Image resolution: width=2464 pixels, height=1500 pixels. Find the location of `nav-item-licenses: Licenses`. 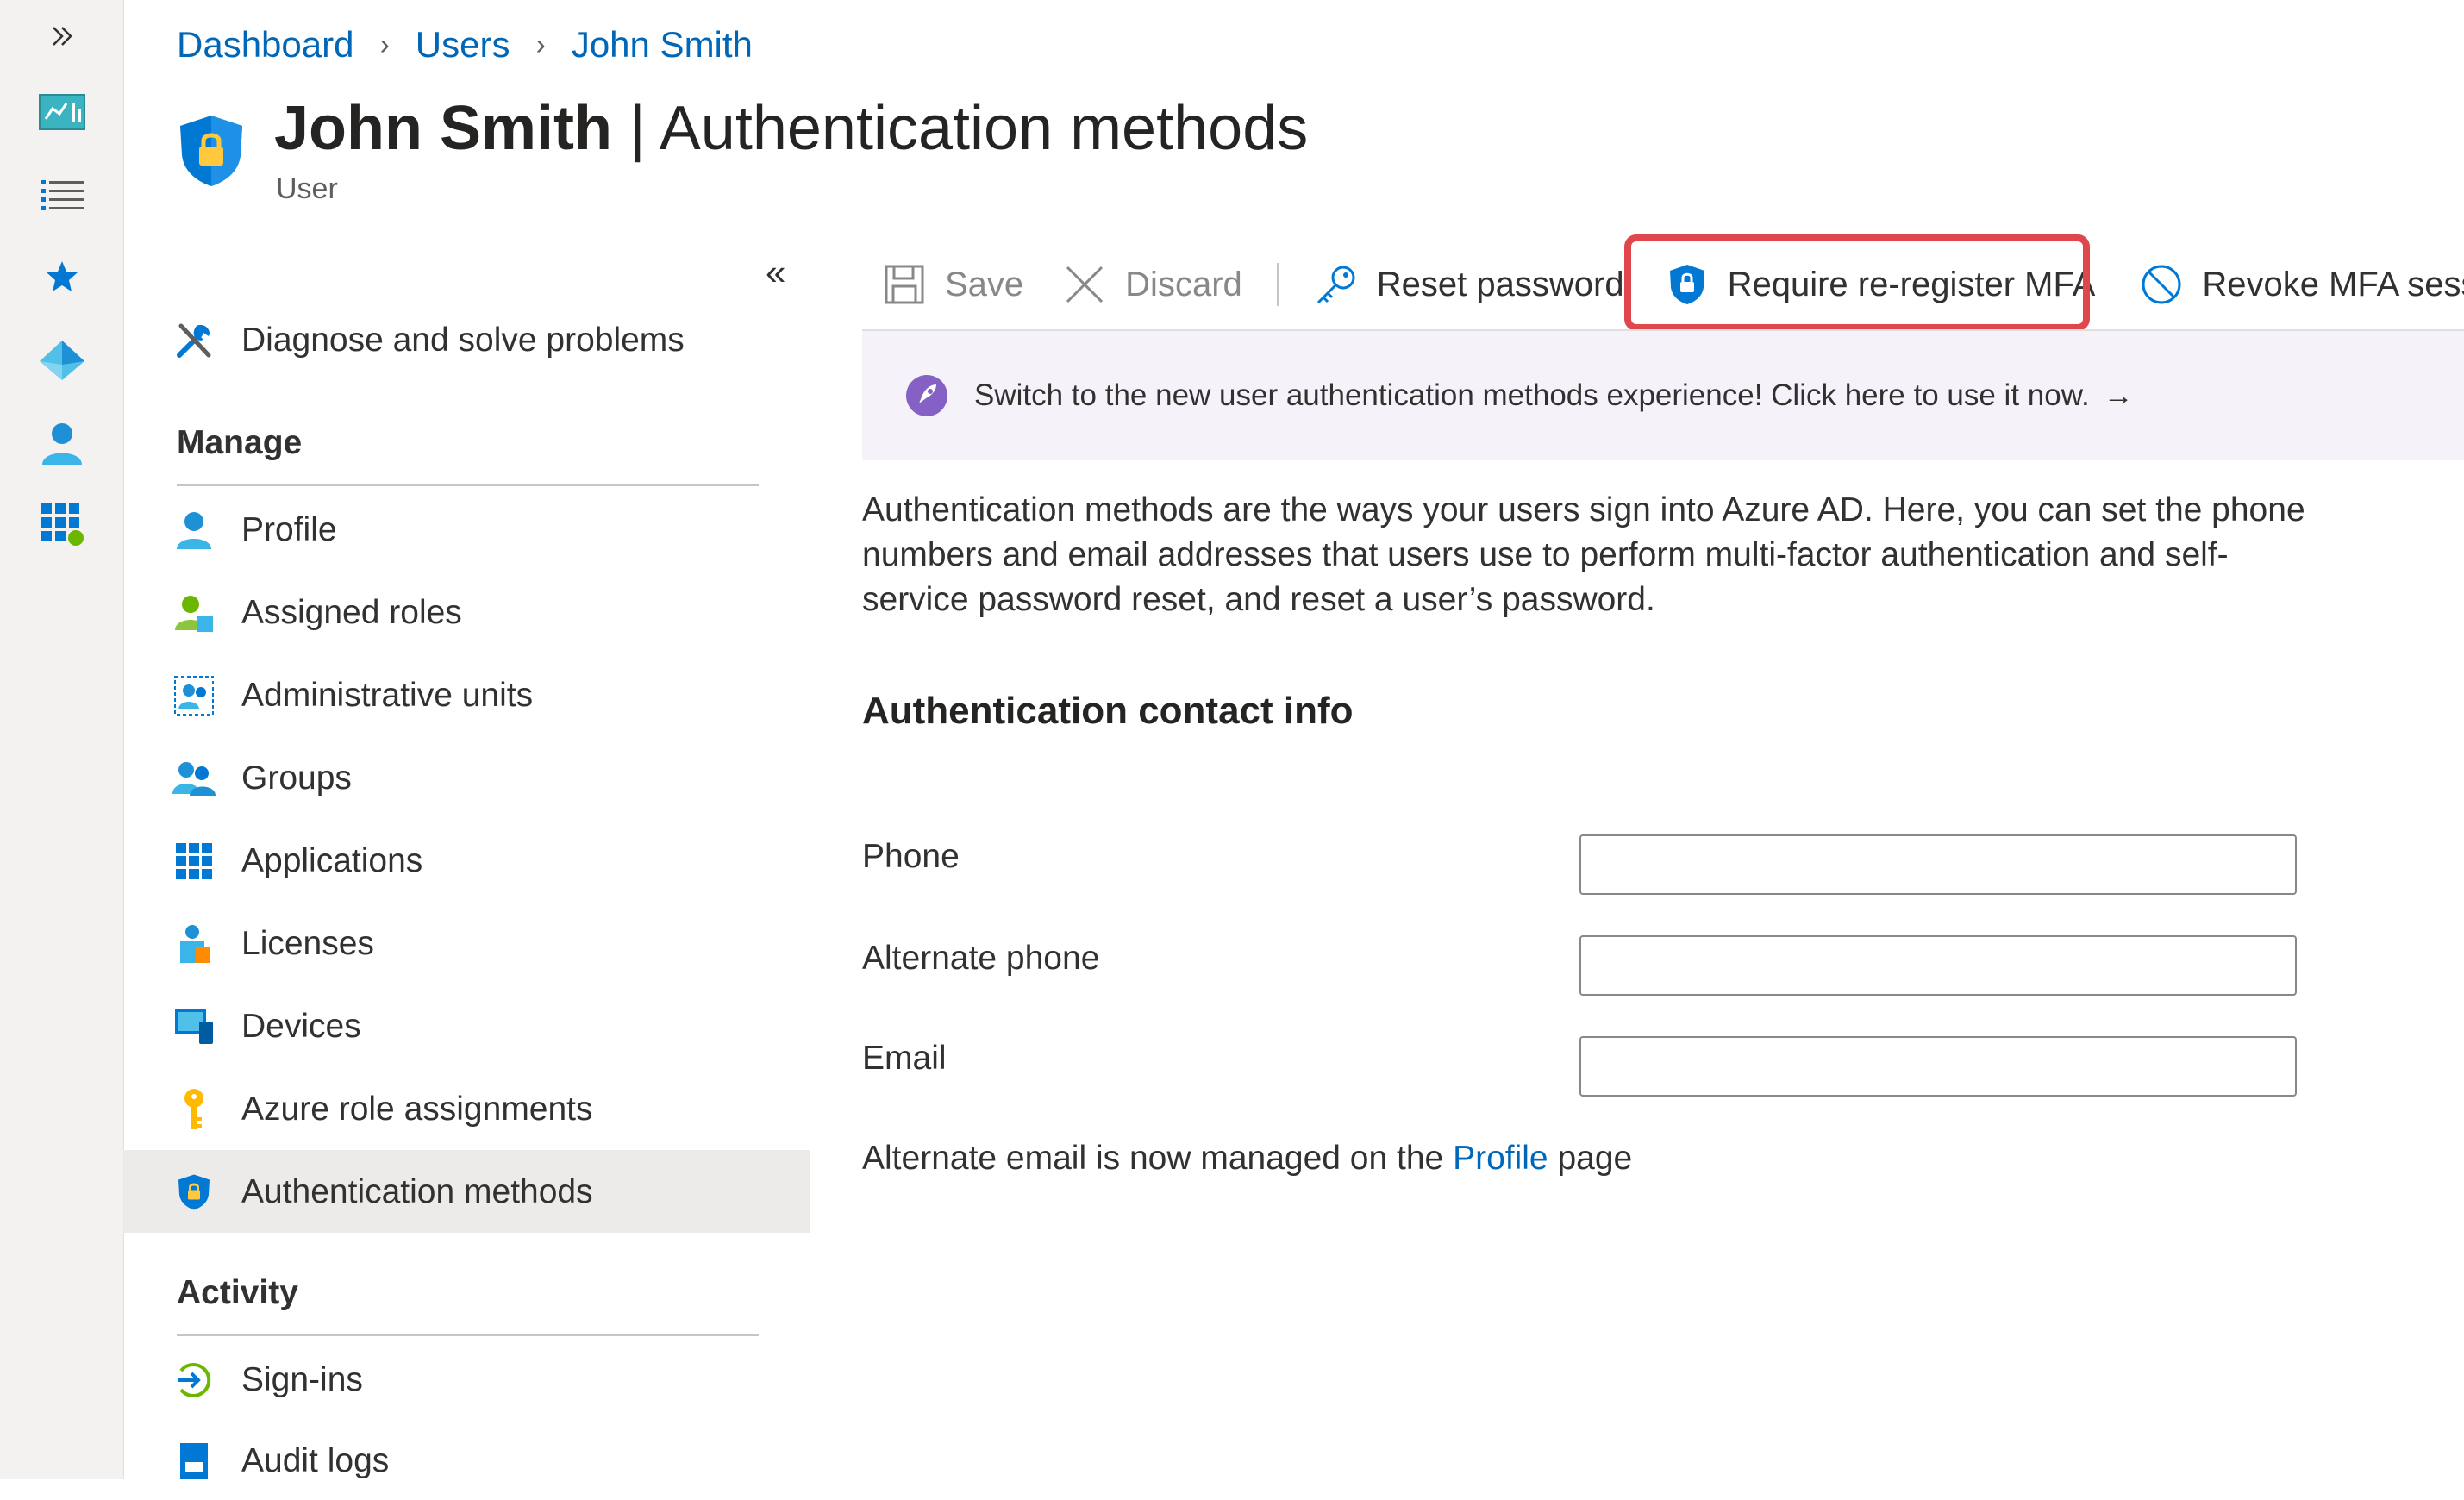

nav-item-licenses: Licenses is located at coordinates (273, 944).